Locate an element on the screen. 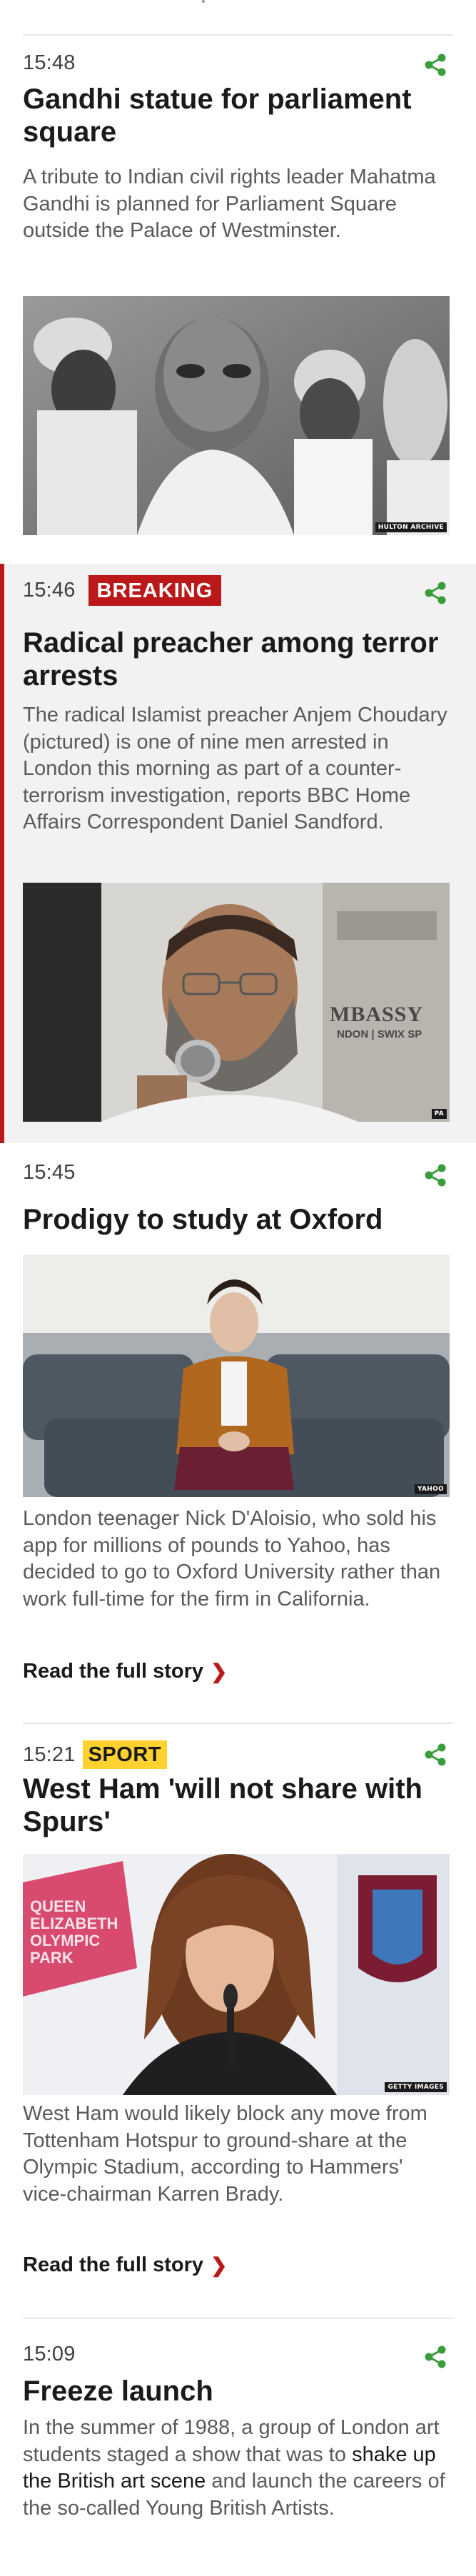 Image resolution: width=476 pixels, height=2576 pixels. post-headline: Gandhi statue for parliament square is located at coordinates (237, 115).